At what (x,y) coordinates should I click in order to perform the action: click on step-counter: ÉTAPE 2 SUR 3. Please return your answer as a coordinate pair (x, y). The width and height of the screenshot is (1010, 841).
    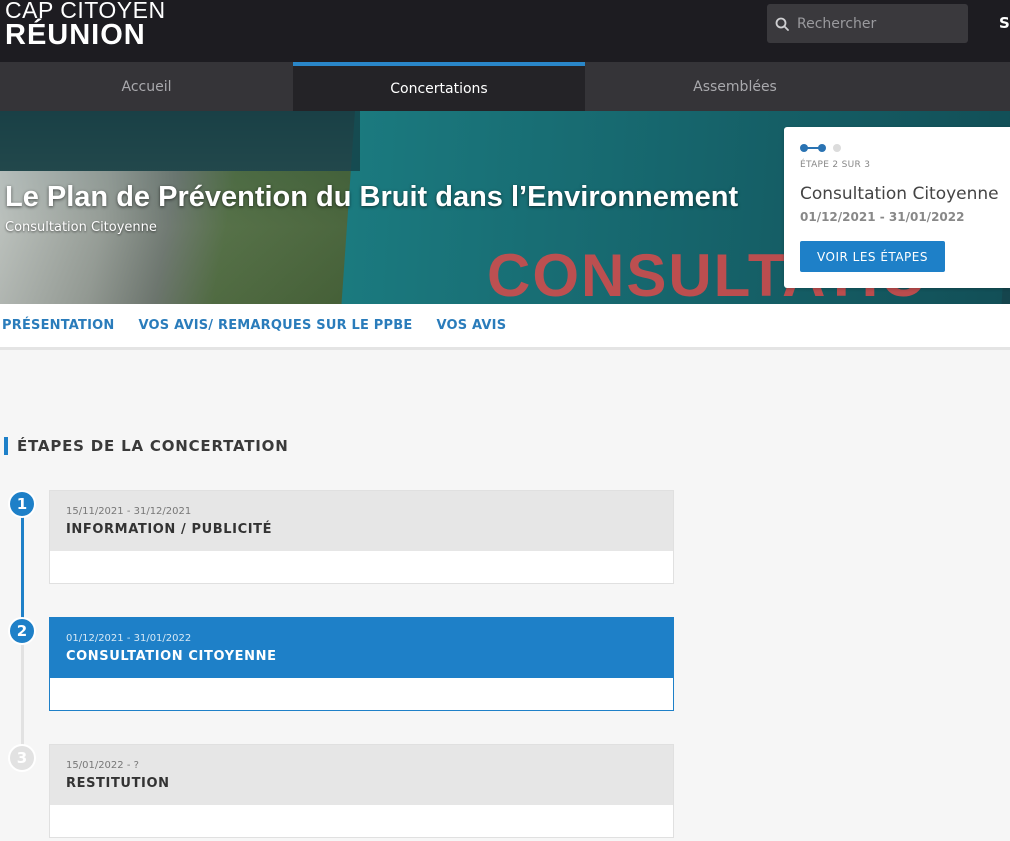
    Looking at the image, I should click on (835, 165).